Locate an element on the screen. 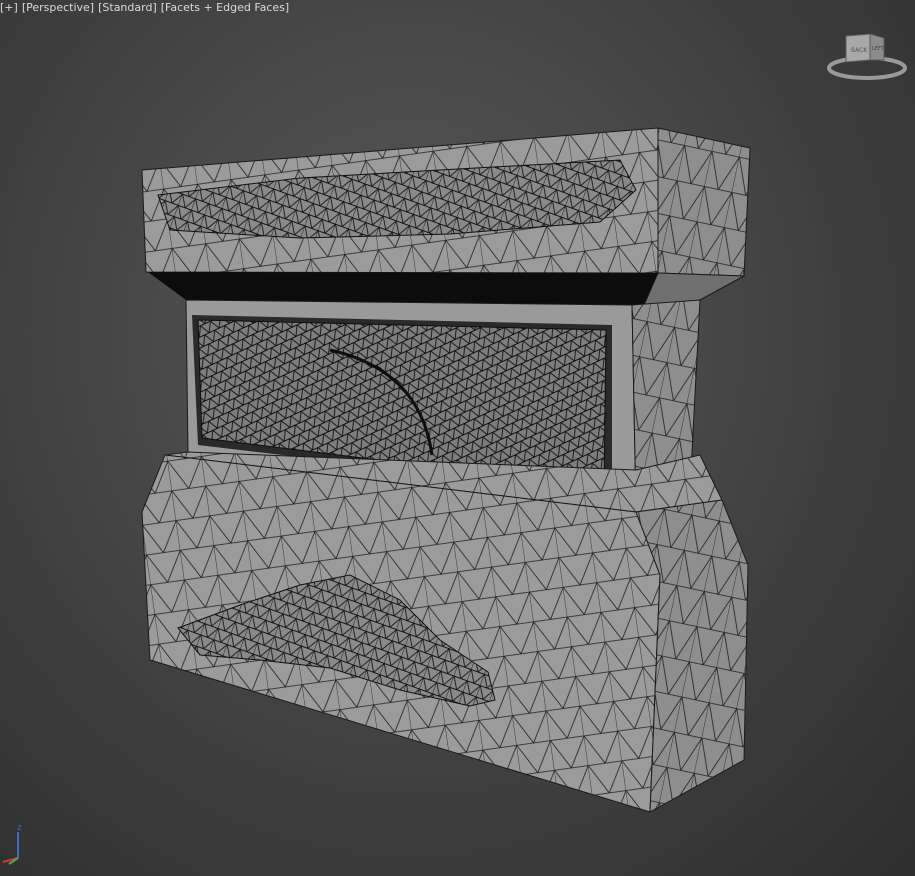 The width and height of the screenshot is (915, 876). viewcube-navigation: BACK LEFT is located at coordinates (867, 54).